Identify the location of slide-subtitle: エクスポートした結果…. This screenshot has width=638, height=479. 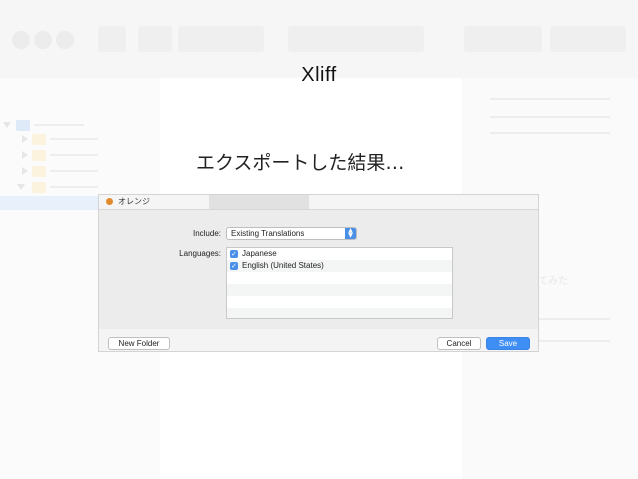
(300, 163).